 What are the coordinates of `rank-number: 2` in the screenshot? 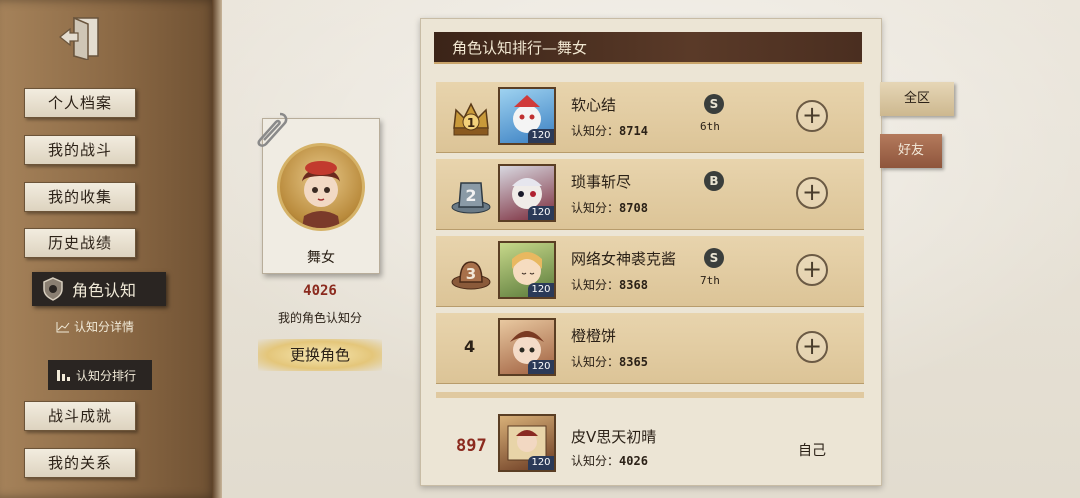 It's located at (470, 195).